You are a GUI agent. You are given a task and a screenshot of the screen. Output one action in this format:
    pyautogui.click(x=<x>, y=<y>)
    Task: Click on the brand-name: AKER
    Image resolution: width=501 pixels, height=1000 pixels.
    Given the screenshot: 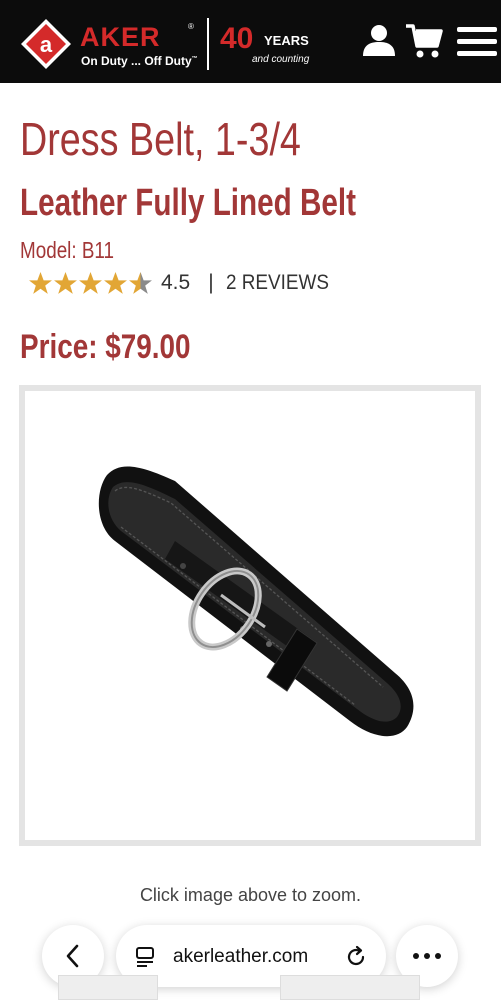 What is the action you would take?
    pyautogui.click(x=120, y=37)
    